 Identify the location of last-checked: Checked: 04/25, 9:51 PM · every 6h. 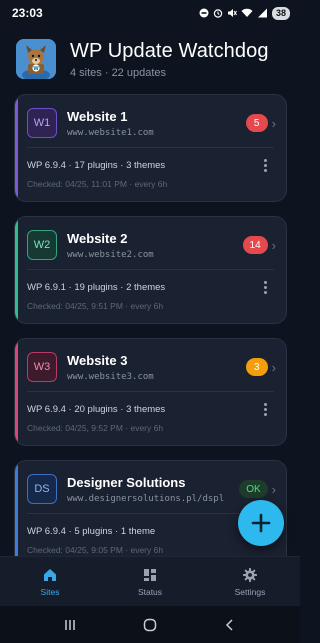
(95, 306).